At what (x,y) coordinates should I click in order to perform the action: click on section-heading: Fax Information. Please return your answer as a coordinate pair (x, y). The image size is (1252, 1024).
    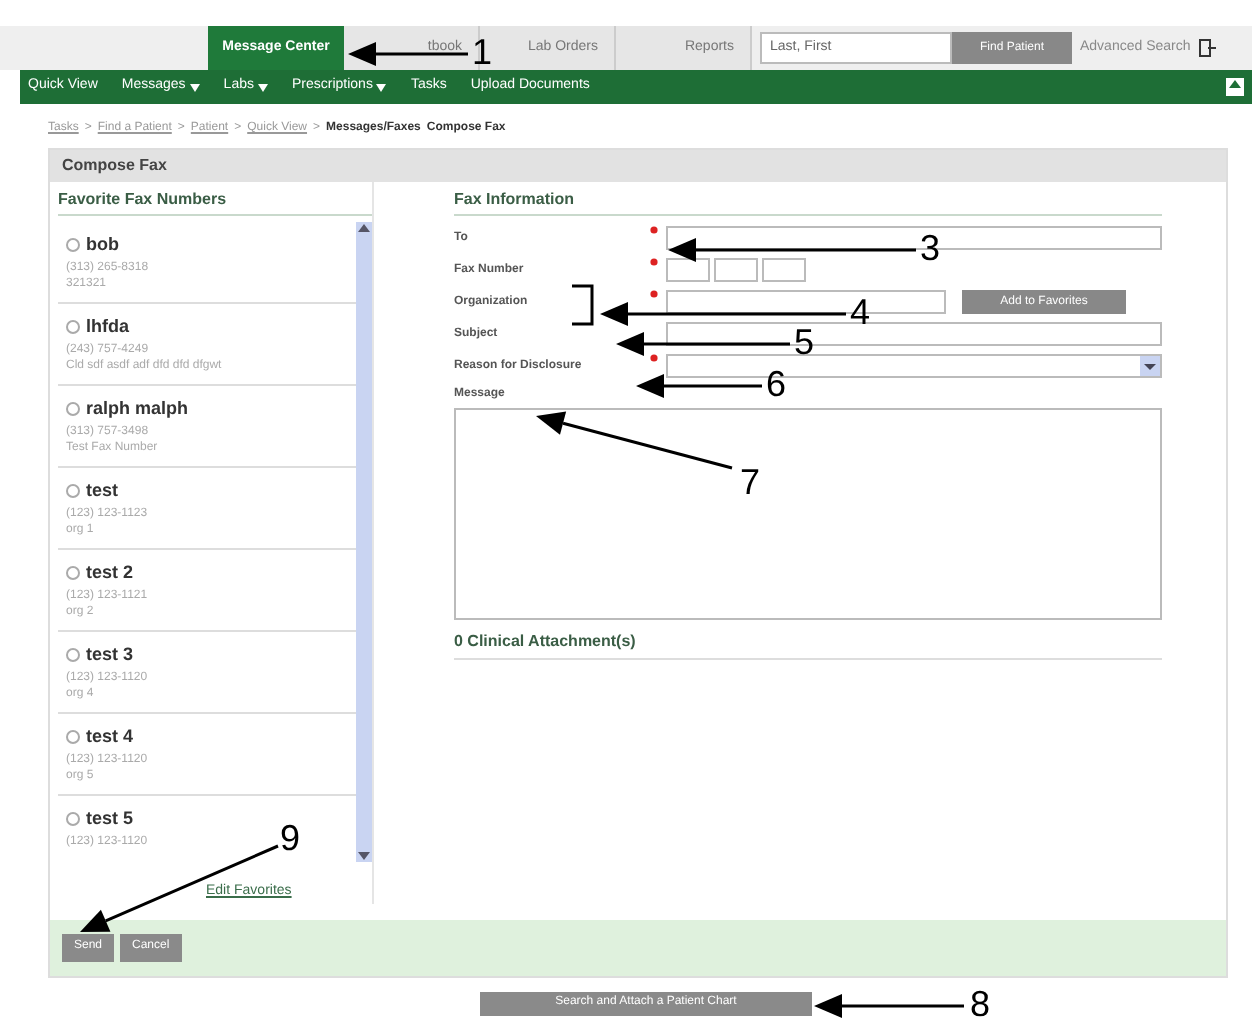
    Looking at the image, I should click on (808, 202).